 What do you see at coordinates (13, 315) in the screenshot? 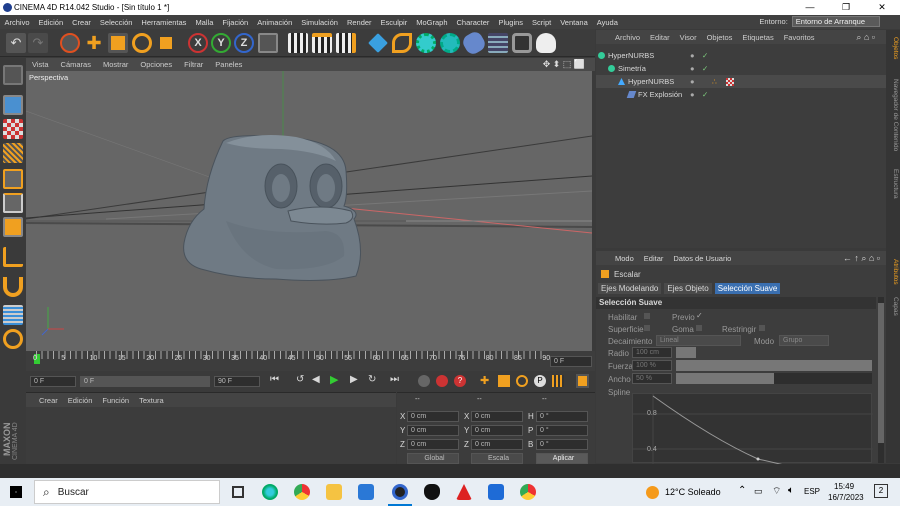
I see `snap-grid-icon` at bounding box center [13, 315].